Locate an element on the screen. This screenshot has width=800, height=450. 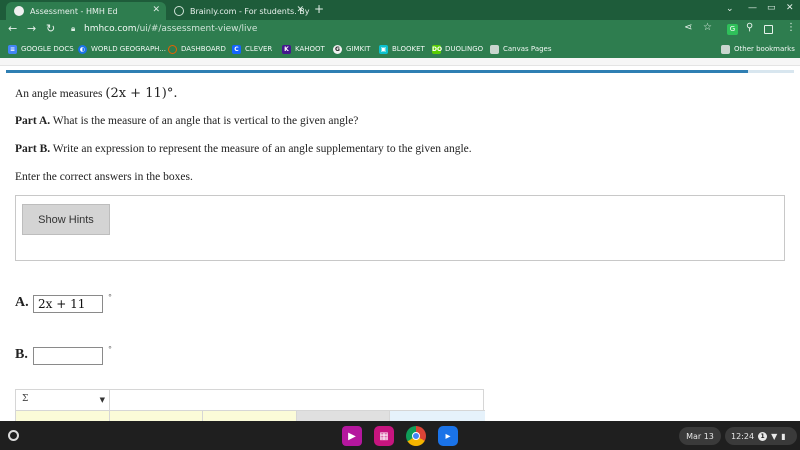
answer-b-label: B. is located at coordinates (21, 354).